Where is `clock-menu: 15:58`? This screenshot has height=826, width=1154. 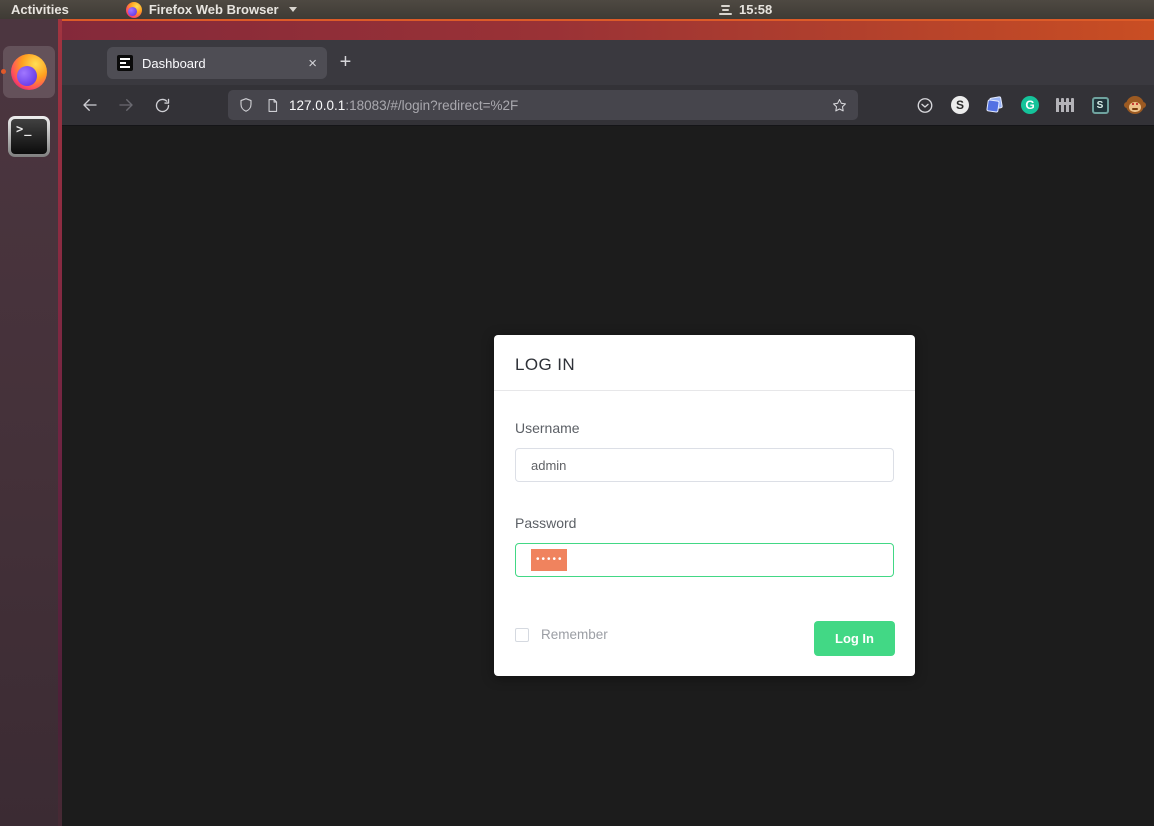
clock-menu: 15:58 is located at coordinates (745, 9).